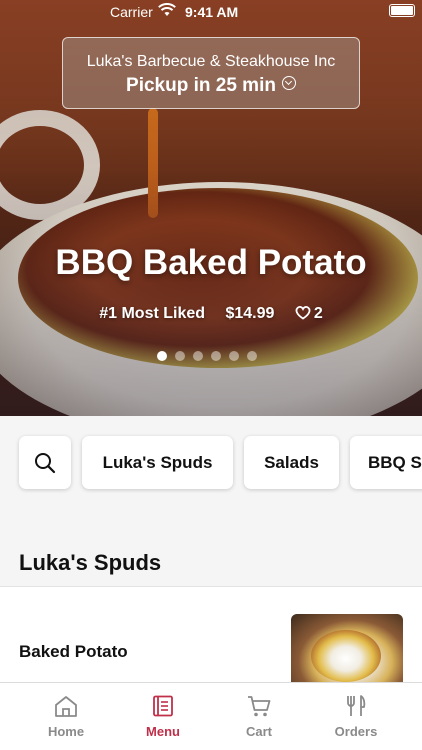 Image resolution: width=422 pixels, height=750 pixels. Describe the element at coordinates (318, 313) in the screenshot. I see `likes-count: 2` at that location.